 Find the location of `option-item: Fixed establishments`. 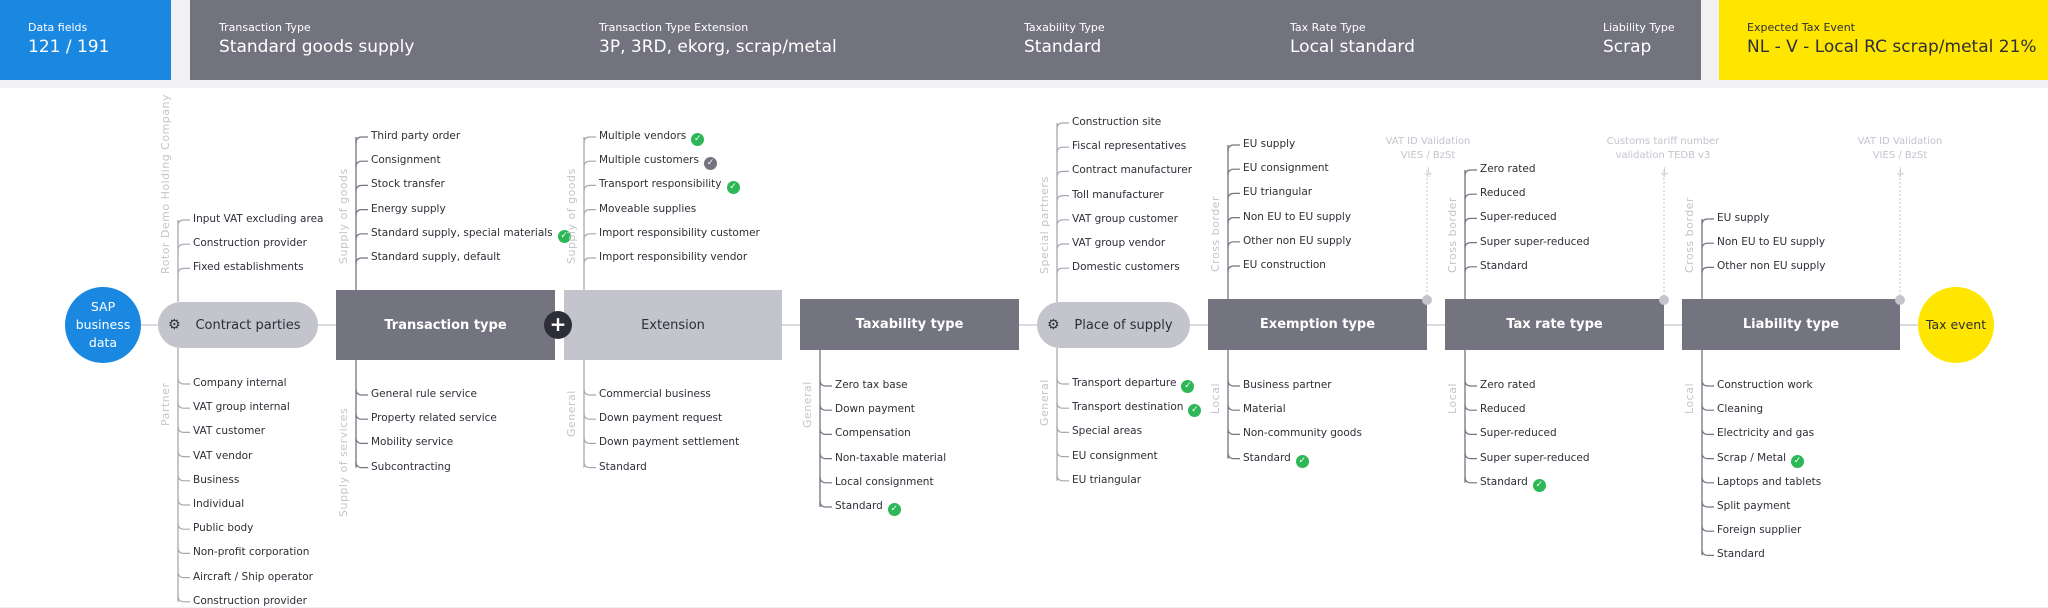

option-item: Fixed establishments is located at coordinates (248, 267).